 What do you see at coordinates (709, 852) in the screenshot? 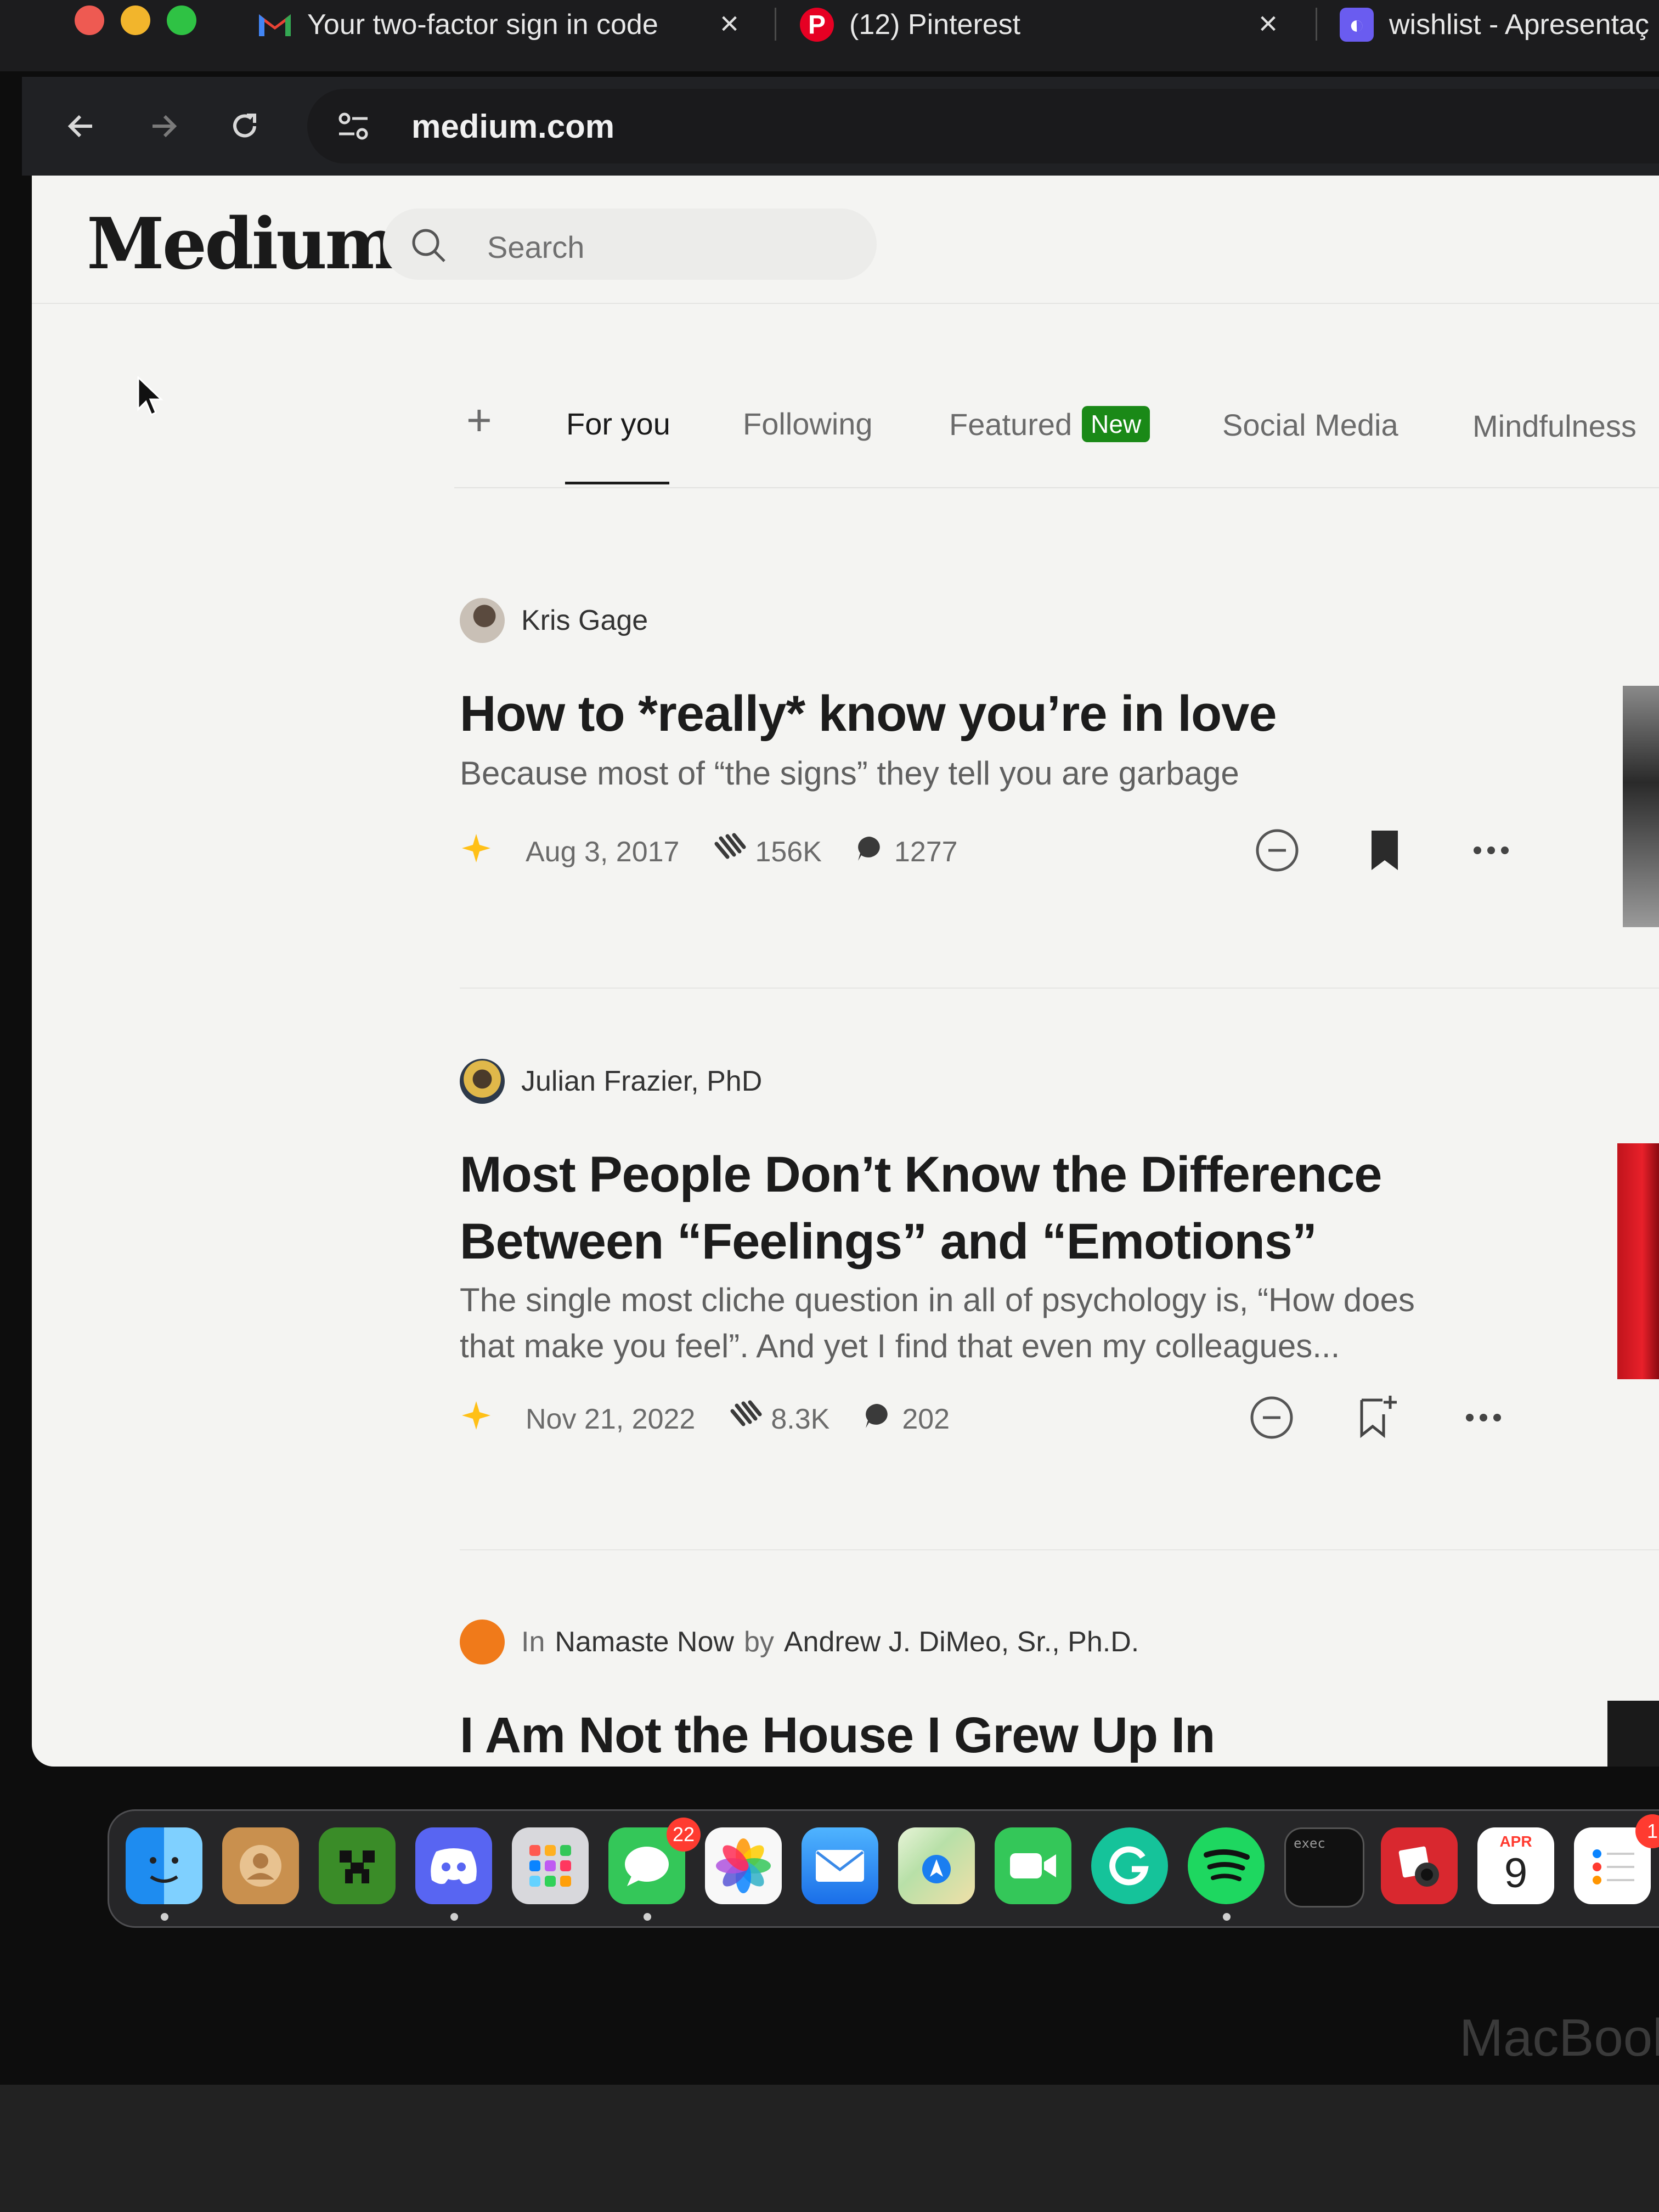
I see `article-meta: Aug 3, 2017 156K 1277` at bounding box center [709, 852].